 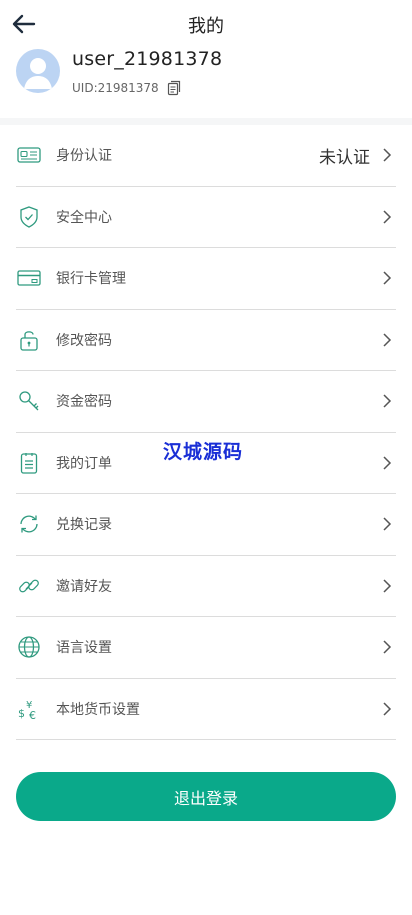 I want to click on logout-button: 退出登录, so click(x=206, y=796).